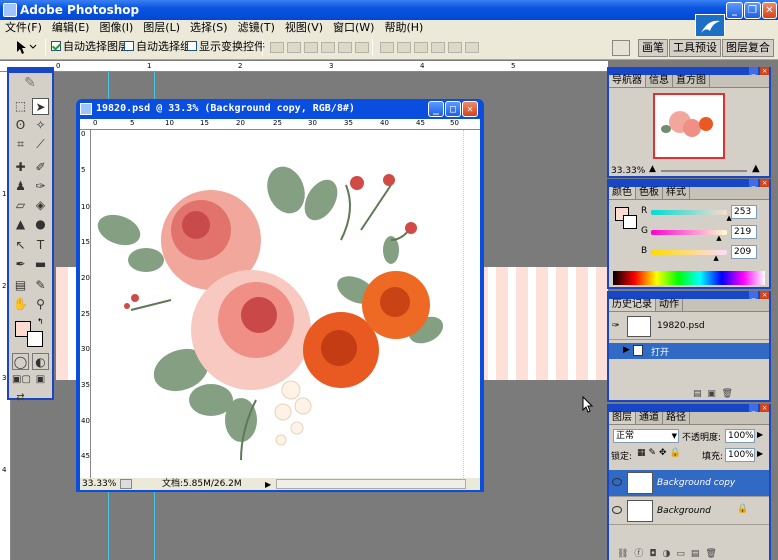  What do you see at coordinates (161, 28) in the screenshot?
I see `menu-layer: 图层(L)` at bounding box center [161, 28].